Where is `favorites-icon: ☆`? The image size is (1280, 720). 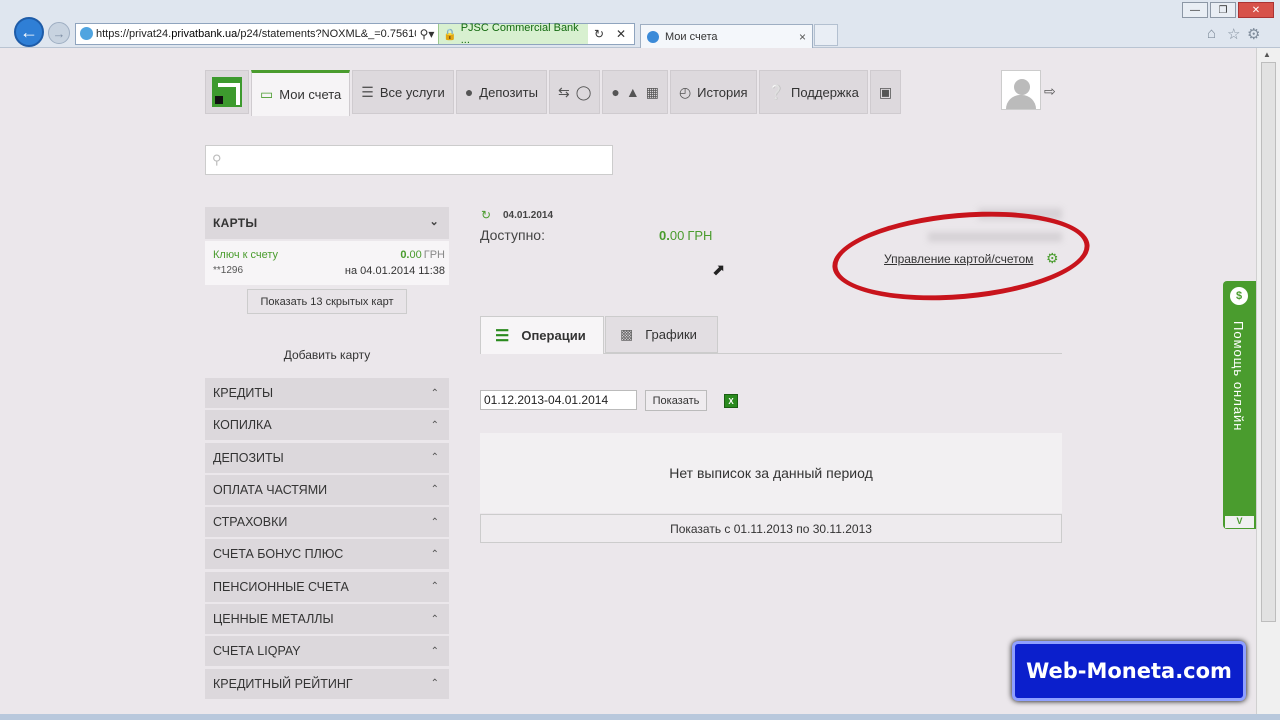 favorites-icon: ☆ is located at coordinates (1233, 34).